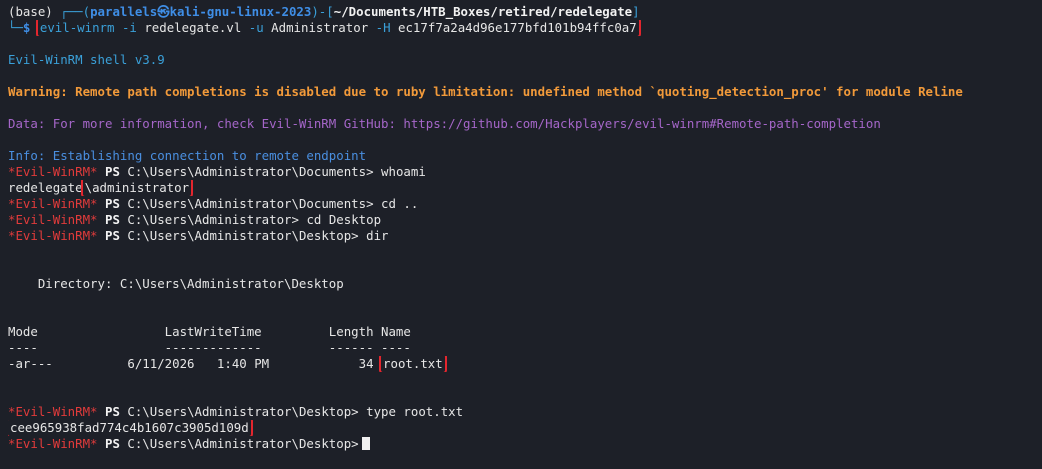 The image size is (1042, 469). Describe the element at coordinates (137, 188) in the screenshot. I see `whoami-user-highlight: \administrator` at that location.